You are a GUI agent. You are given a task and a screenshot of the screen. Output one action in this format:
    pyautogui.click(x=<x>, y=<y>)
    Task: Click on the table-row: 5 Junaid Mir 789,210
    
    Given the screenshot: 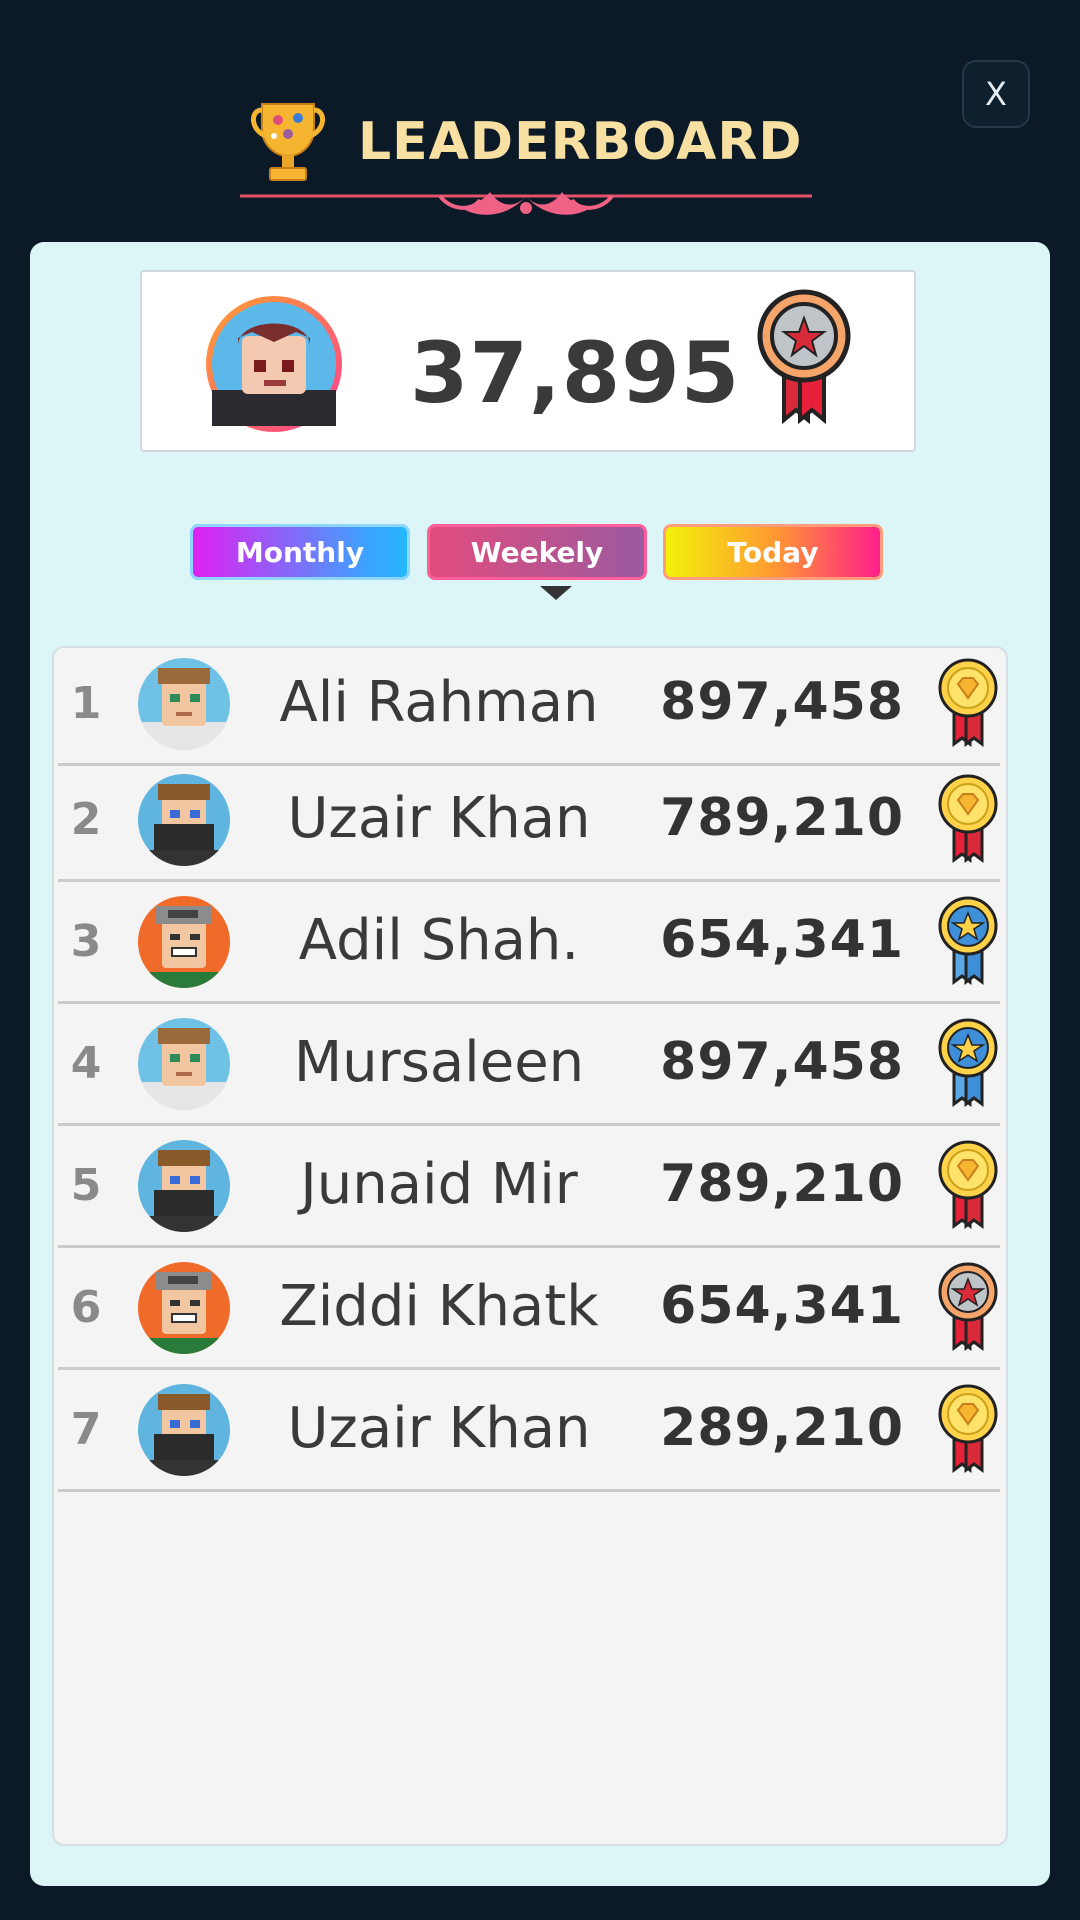 What is the action you would take?
    pyautogui.click(x=530, y=1189)
    